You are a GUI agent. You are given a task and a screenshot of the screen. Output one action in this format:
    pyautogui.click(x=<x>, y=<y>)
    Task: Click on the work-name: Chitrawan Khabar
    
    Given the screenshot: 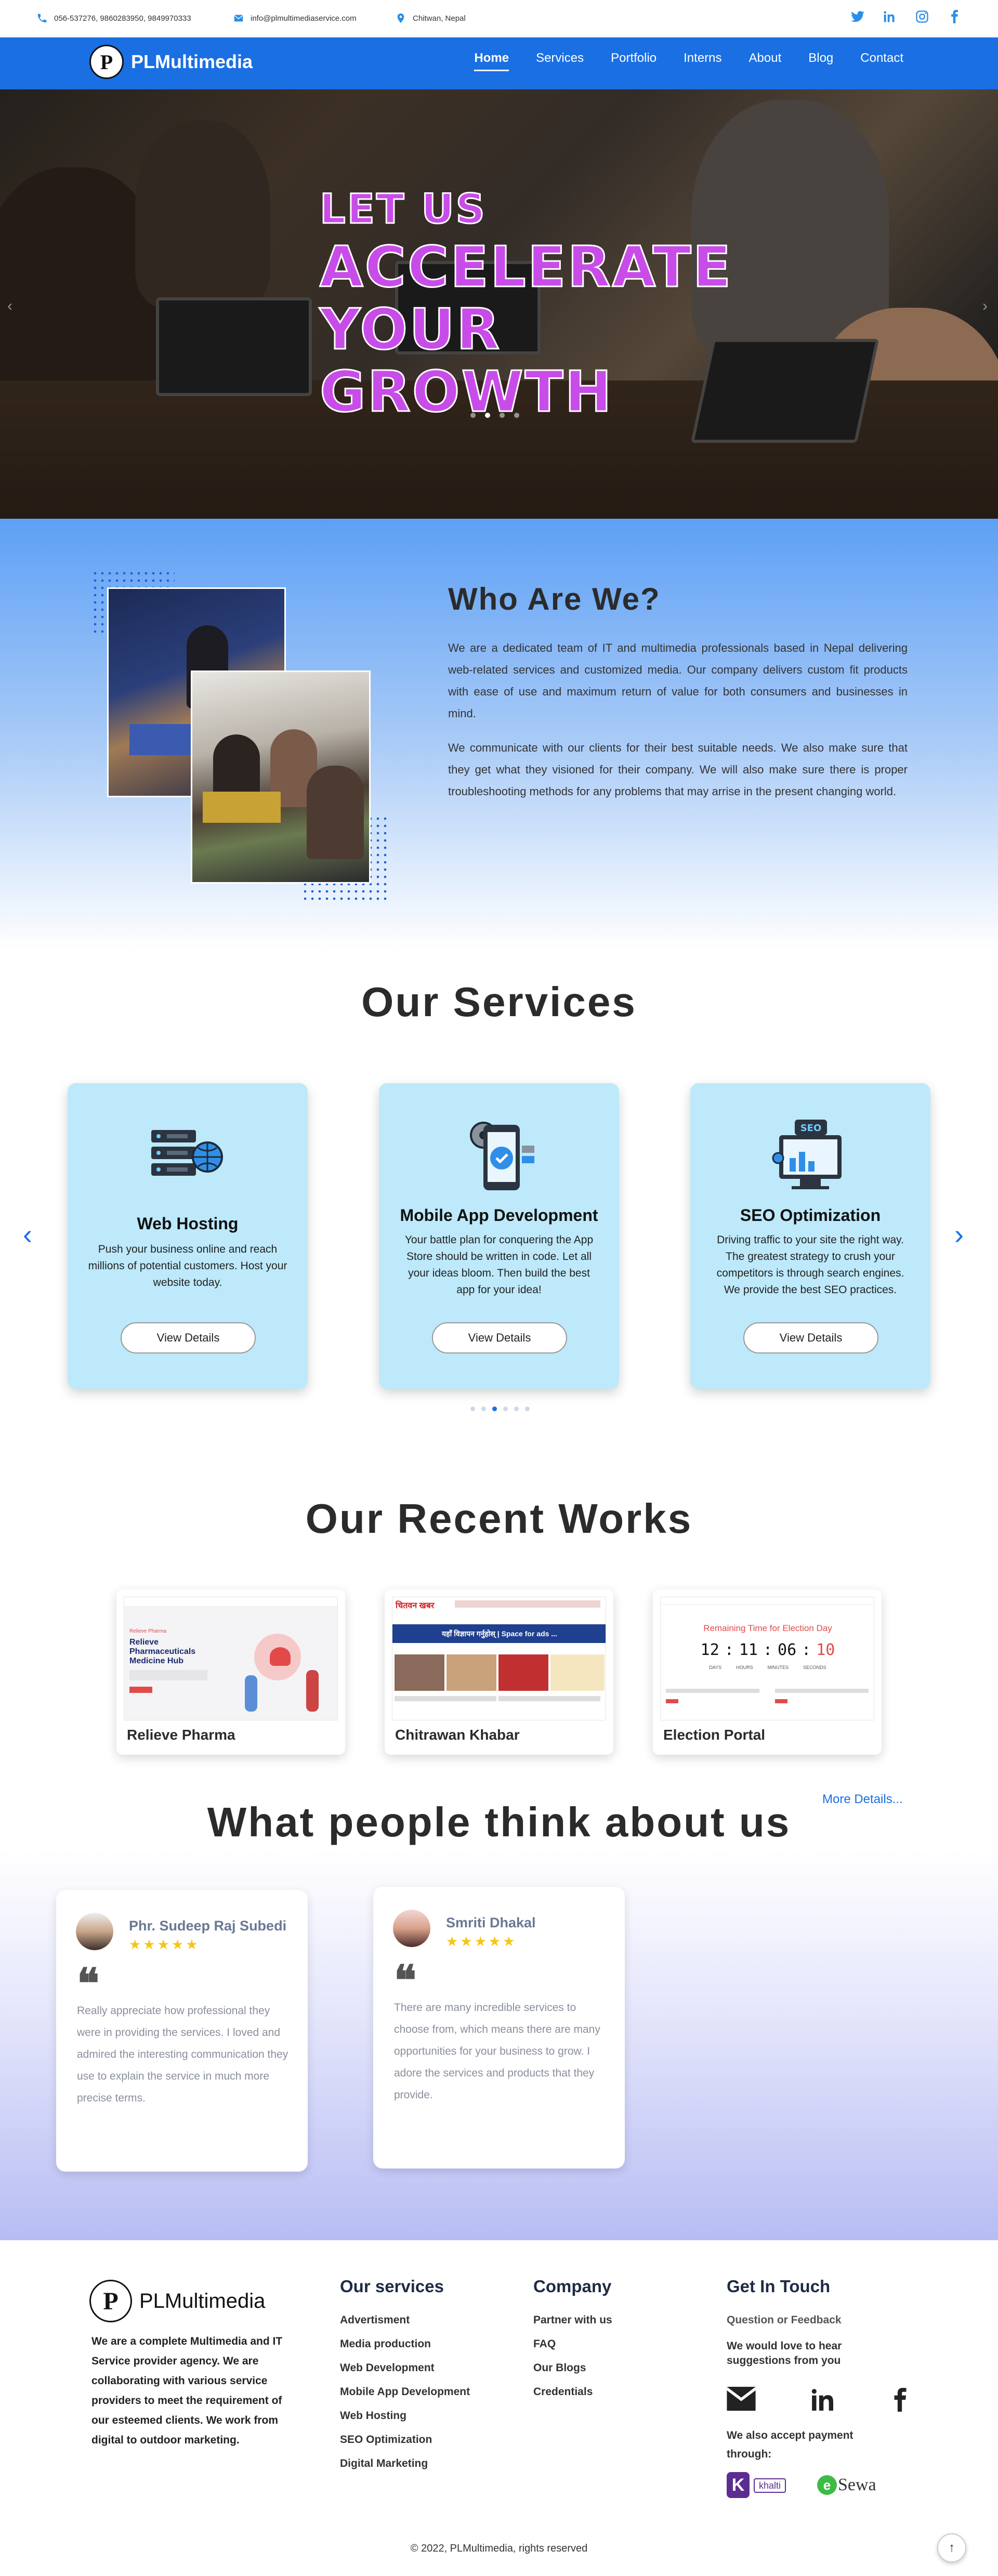 What is the action you would take?
    pyautogui.click(x=457, y=1735)
    